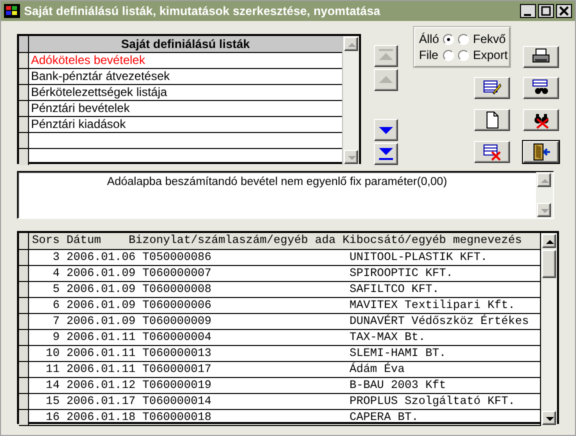  I want to click on table-cell-text: CAPERA BT., so click(384, 417).